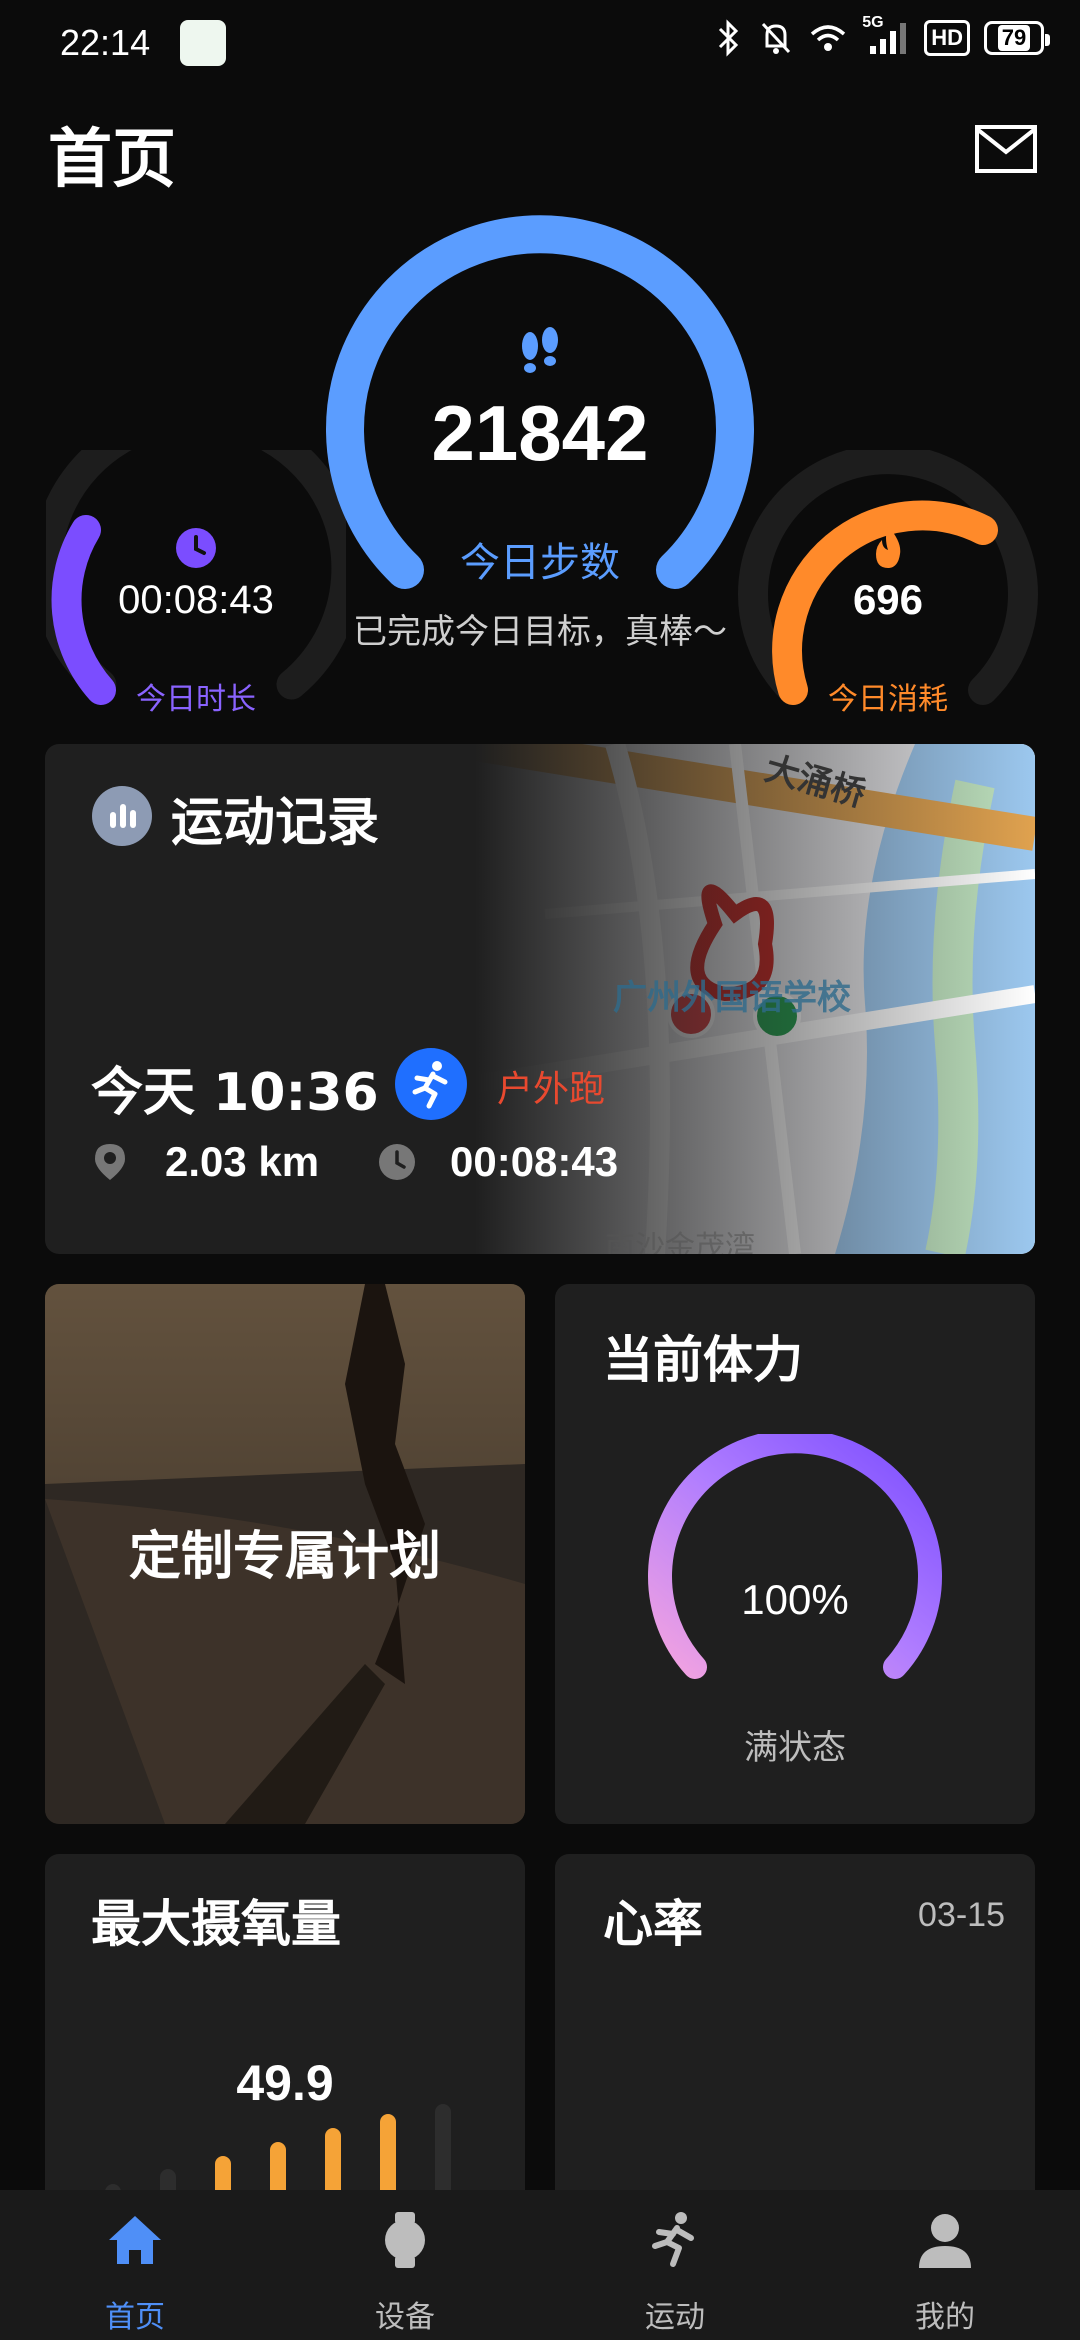 The image size is (1080, 2340). What do you see at coordinates (945, 2241) in the screenshot?
I see `person-icon` at bounding box center [945, 2241].